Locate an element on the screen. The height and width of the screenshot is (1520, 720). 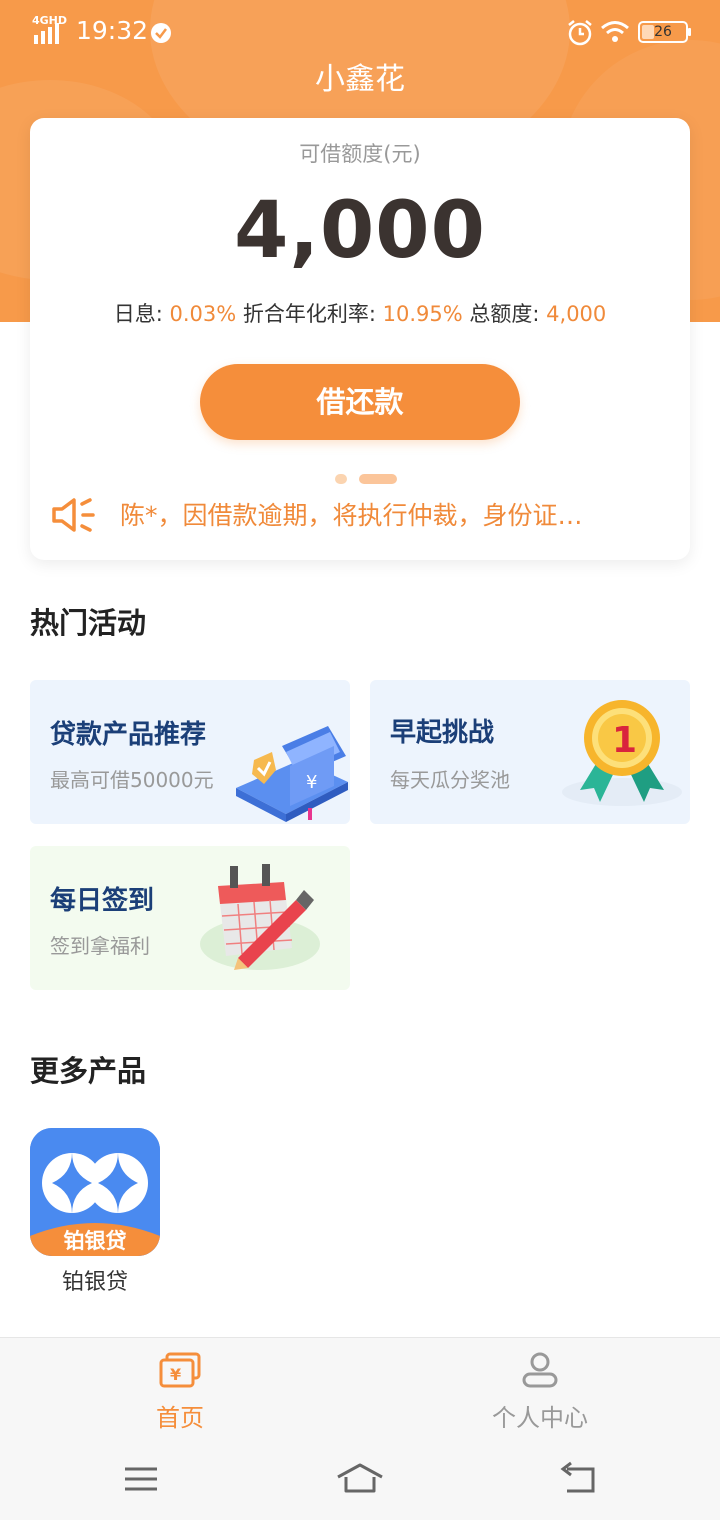
gold-medal-icon: 1 is located at coordinates (622, 753).